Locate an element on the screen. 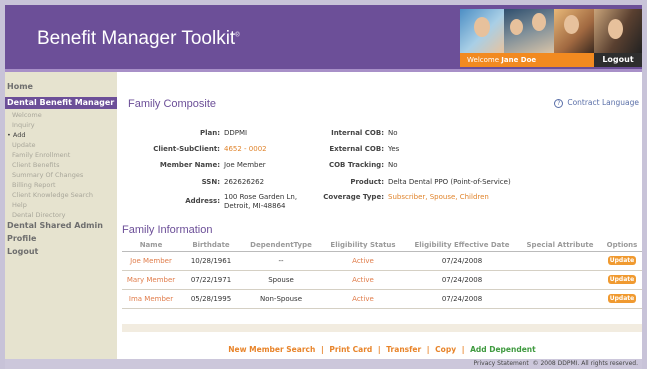  nav-sub-add: • Add is located at coordinates (16, 135).